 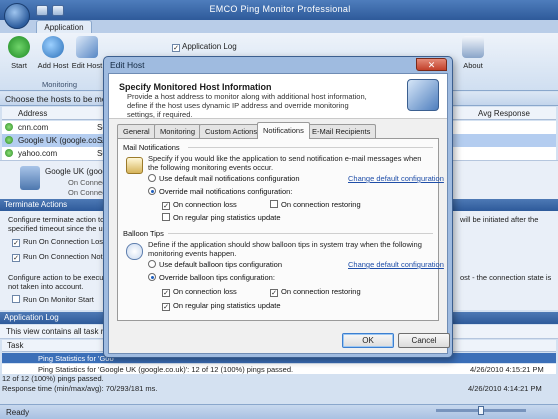 What do you see at coordinates (151, 147) in the screenshot?
I see `mail-notifications-heading: Mail Notifications` at bounding box center [151, 147].